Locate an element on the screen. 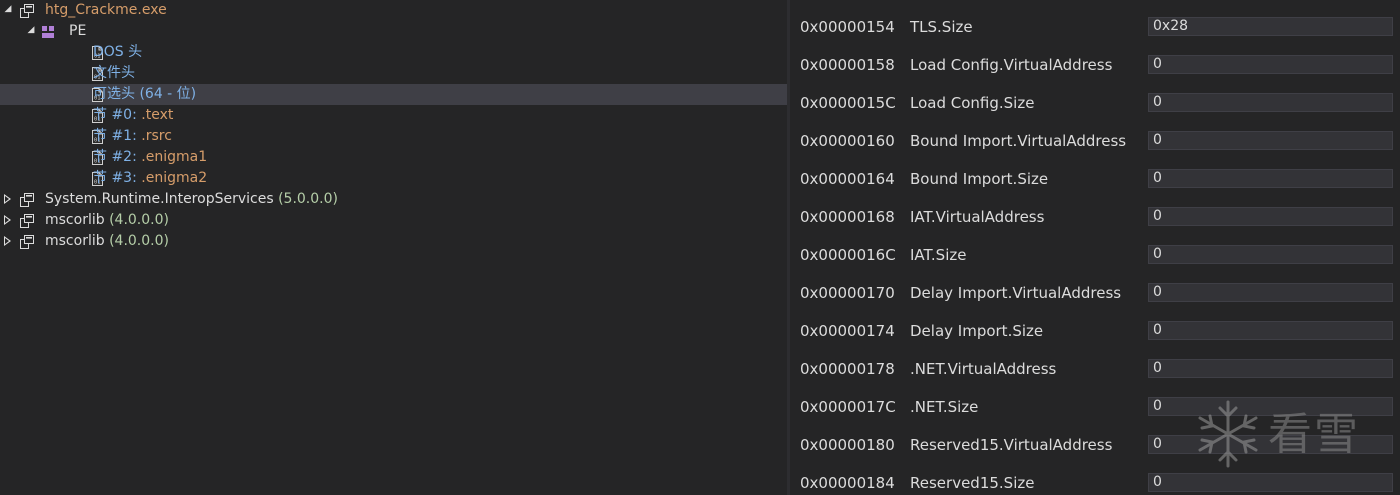 This screenshot has height=495, width=1400. tree-node-suffix: (5.0.0.0) is located at coordinates (308, 199).